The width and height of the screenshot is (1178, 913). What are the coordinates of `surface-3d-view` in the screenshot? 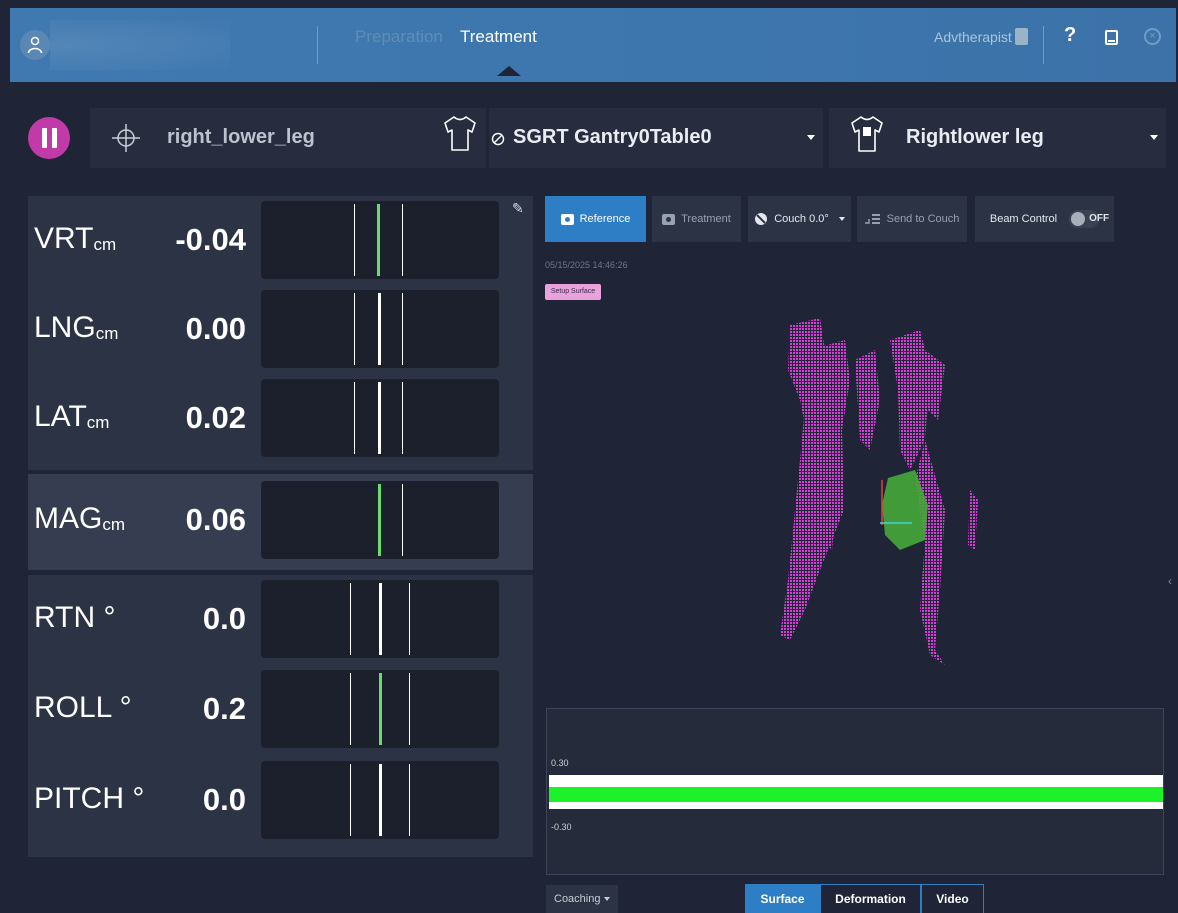 It's located at (880, 495).